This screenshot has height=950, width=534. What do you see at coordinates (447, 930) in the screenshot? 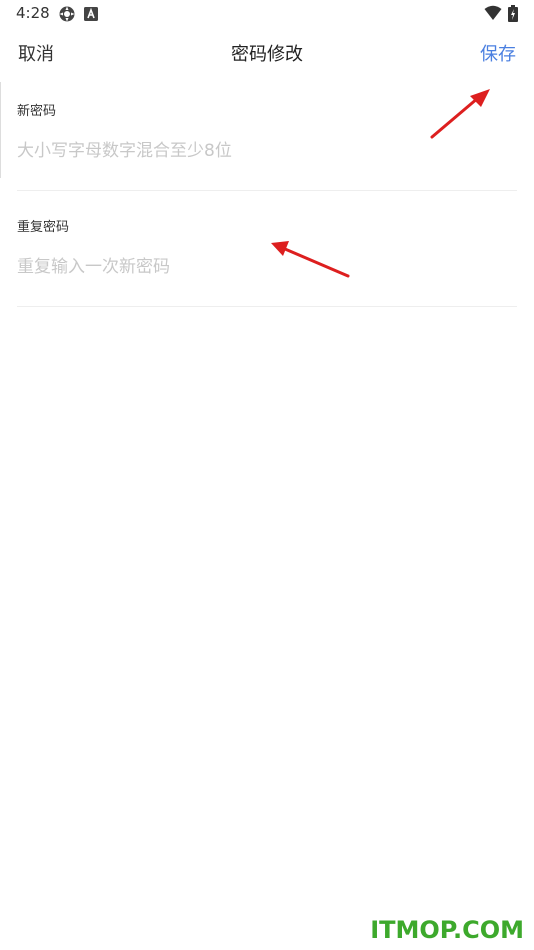
I see `watermark-logo: ITMOP.COM` at bounding box center [447, 930].